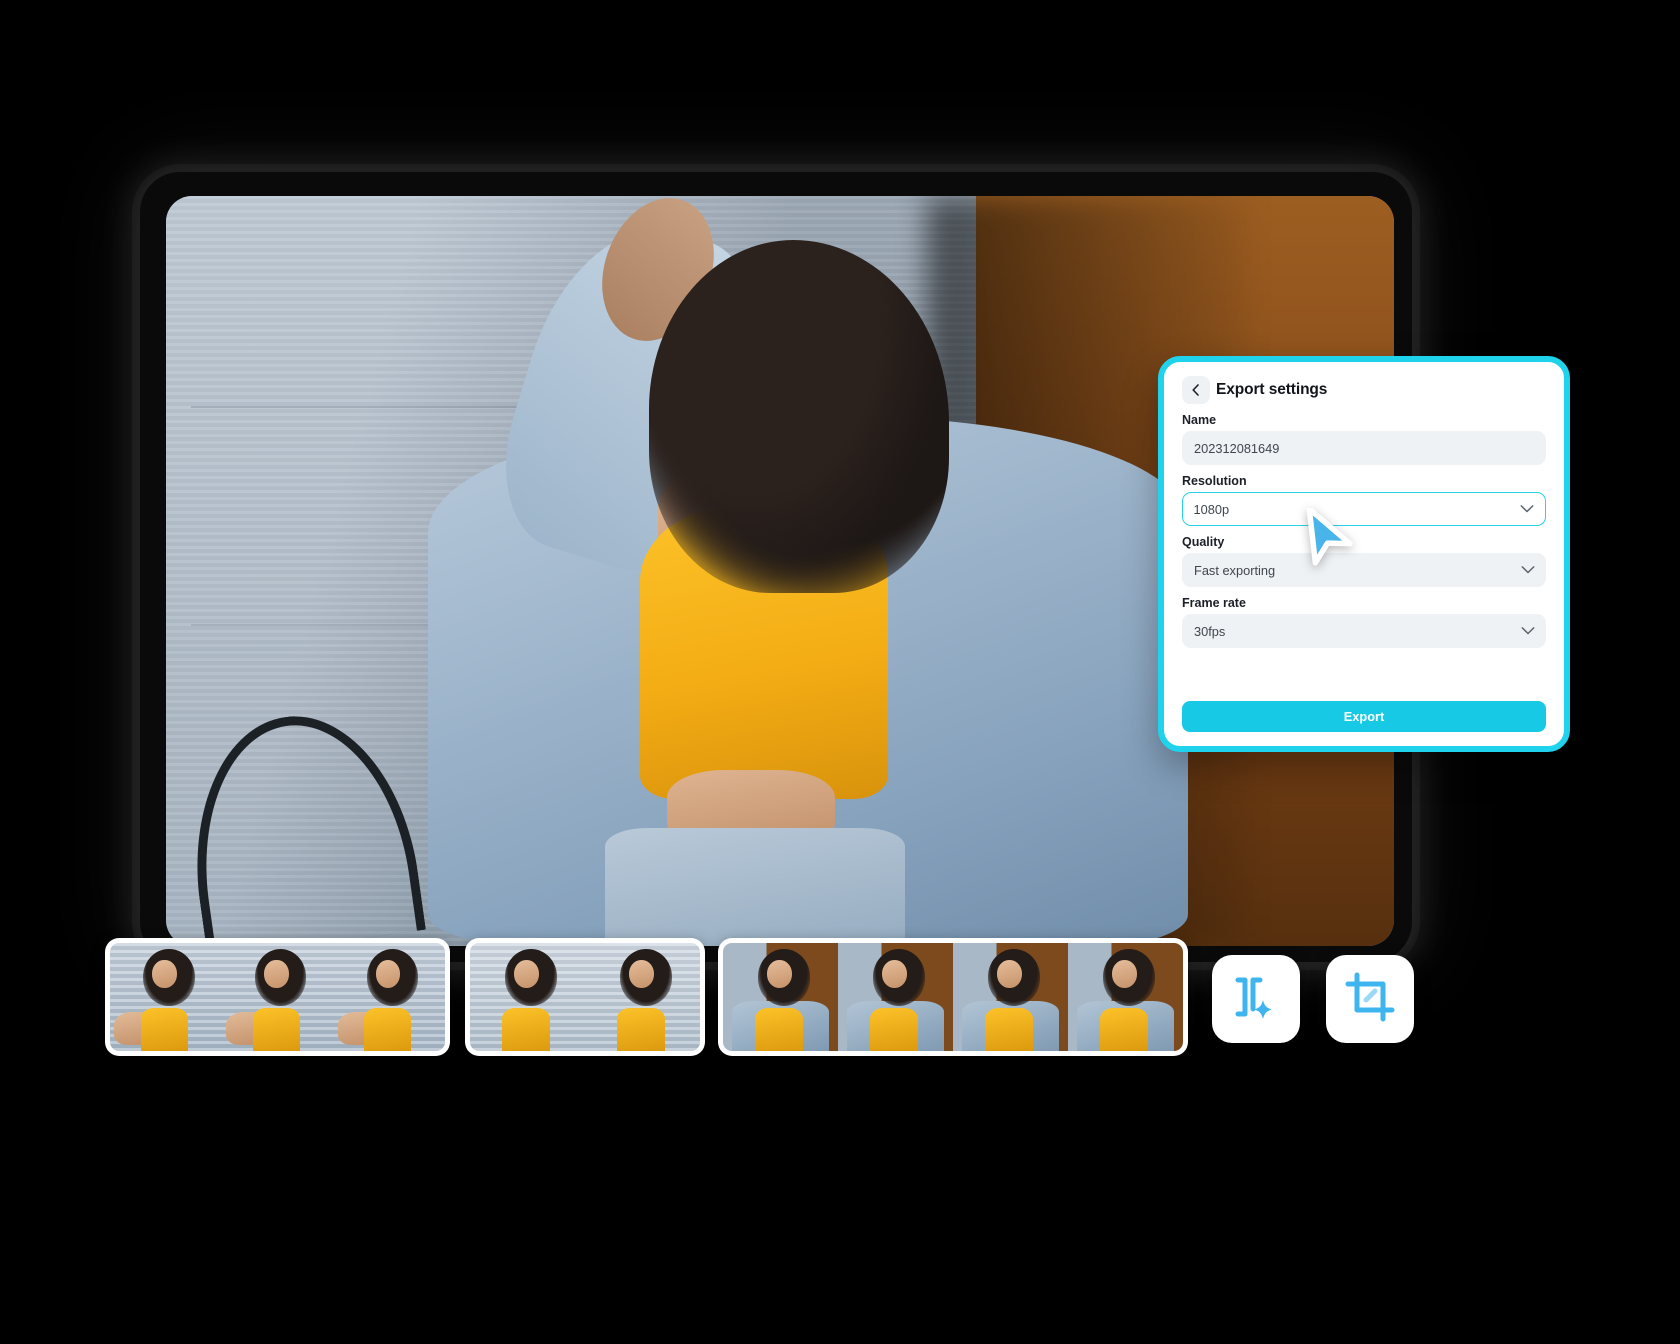 The width and height of the screenshot is (1680, 1344). What do you see at coordinates (1272, 389) in the screenshot?
I see `panel-title: Export settings` at bounding box center [1272, 389].